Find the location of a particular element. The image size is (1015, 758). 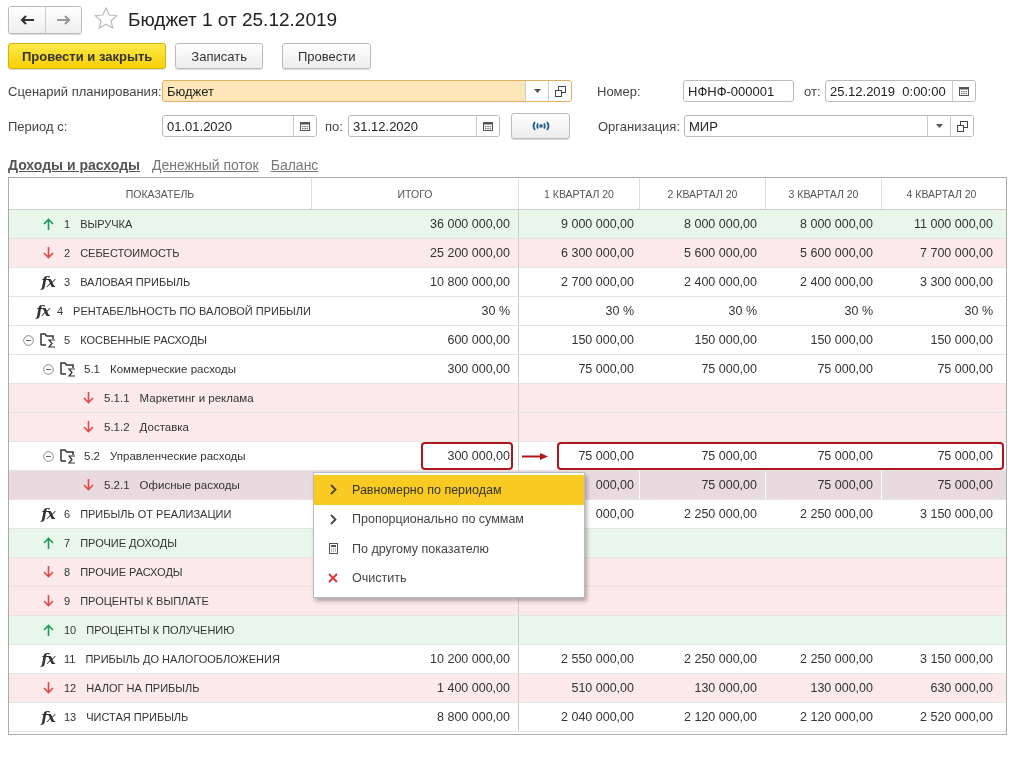

indicator-name: Коммерческие расходы is located at coordinates (173, 369).